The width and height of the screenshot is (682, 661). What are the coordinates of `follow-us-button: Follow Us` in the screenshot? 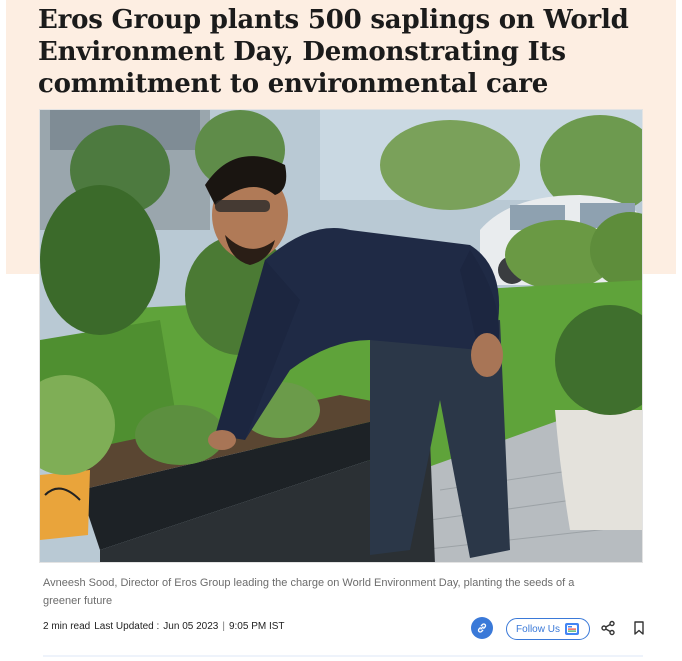 It's located at (548, 629).